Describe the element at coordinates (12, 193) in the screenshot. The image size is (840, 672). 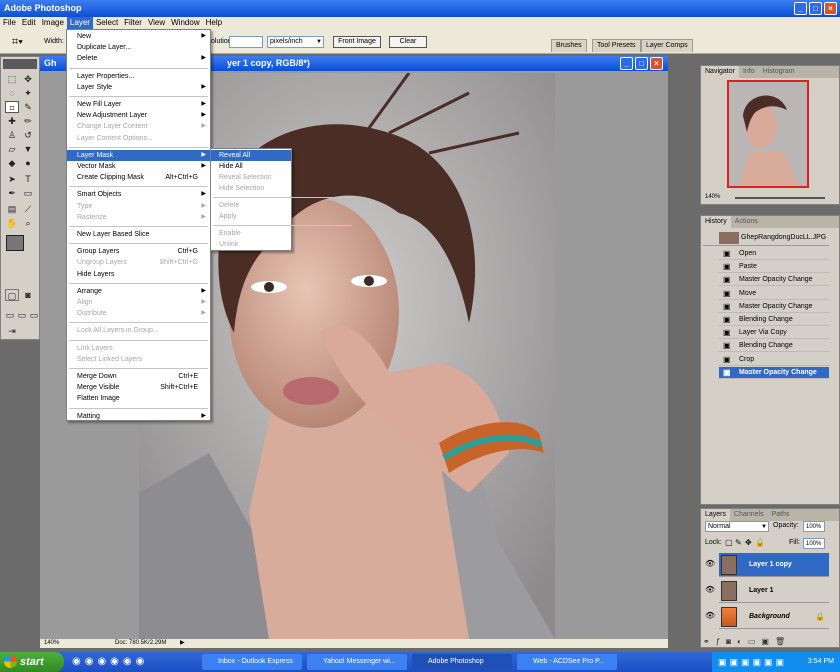
I see `pen-tool-icon: ✒` at that location.